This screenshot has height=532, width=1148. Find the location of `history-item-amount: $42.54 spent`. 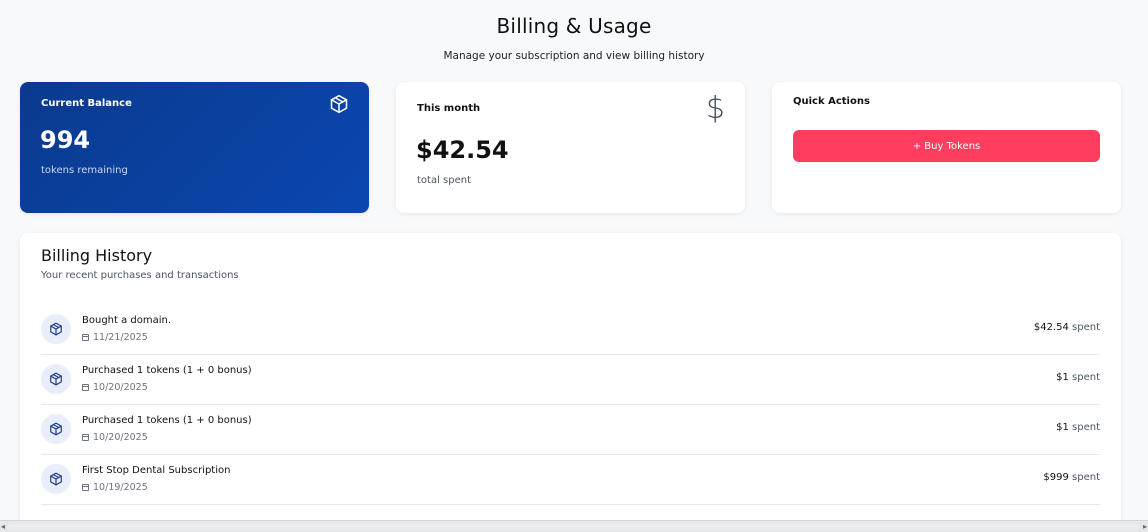

history-item-amount: $42.54 spent is located at coordinates (1067, 327).